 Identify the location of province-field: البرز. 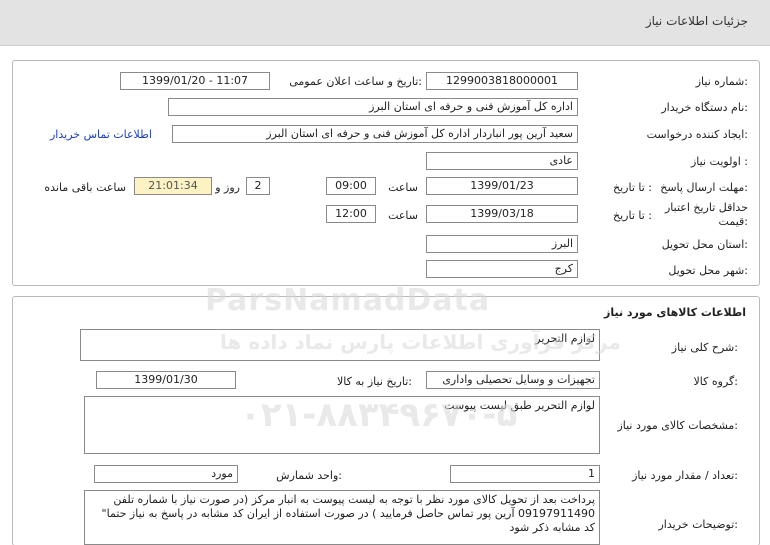
(502, 244).